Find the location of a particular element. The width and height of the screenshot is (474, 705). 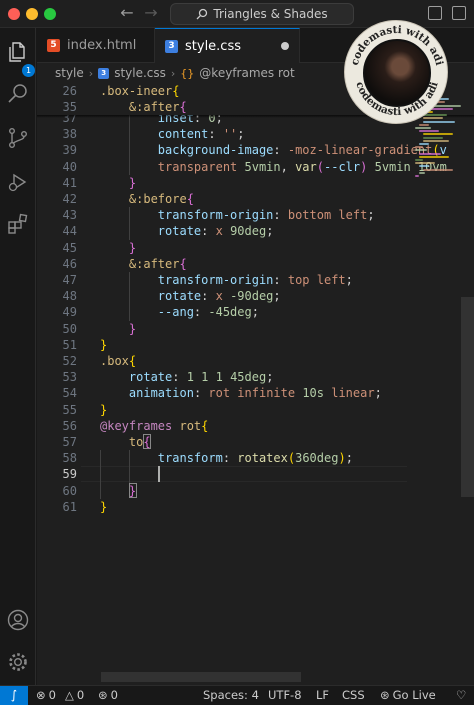

tab-index-html: 5 index.html is located at coordinates (96, 45).